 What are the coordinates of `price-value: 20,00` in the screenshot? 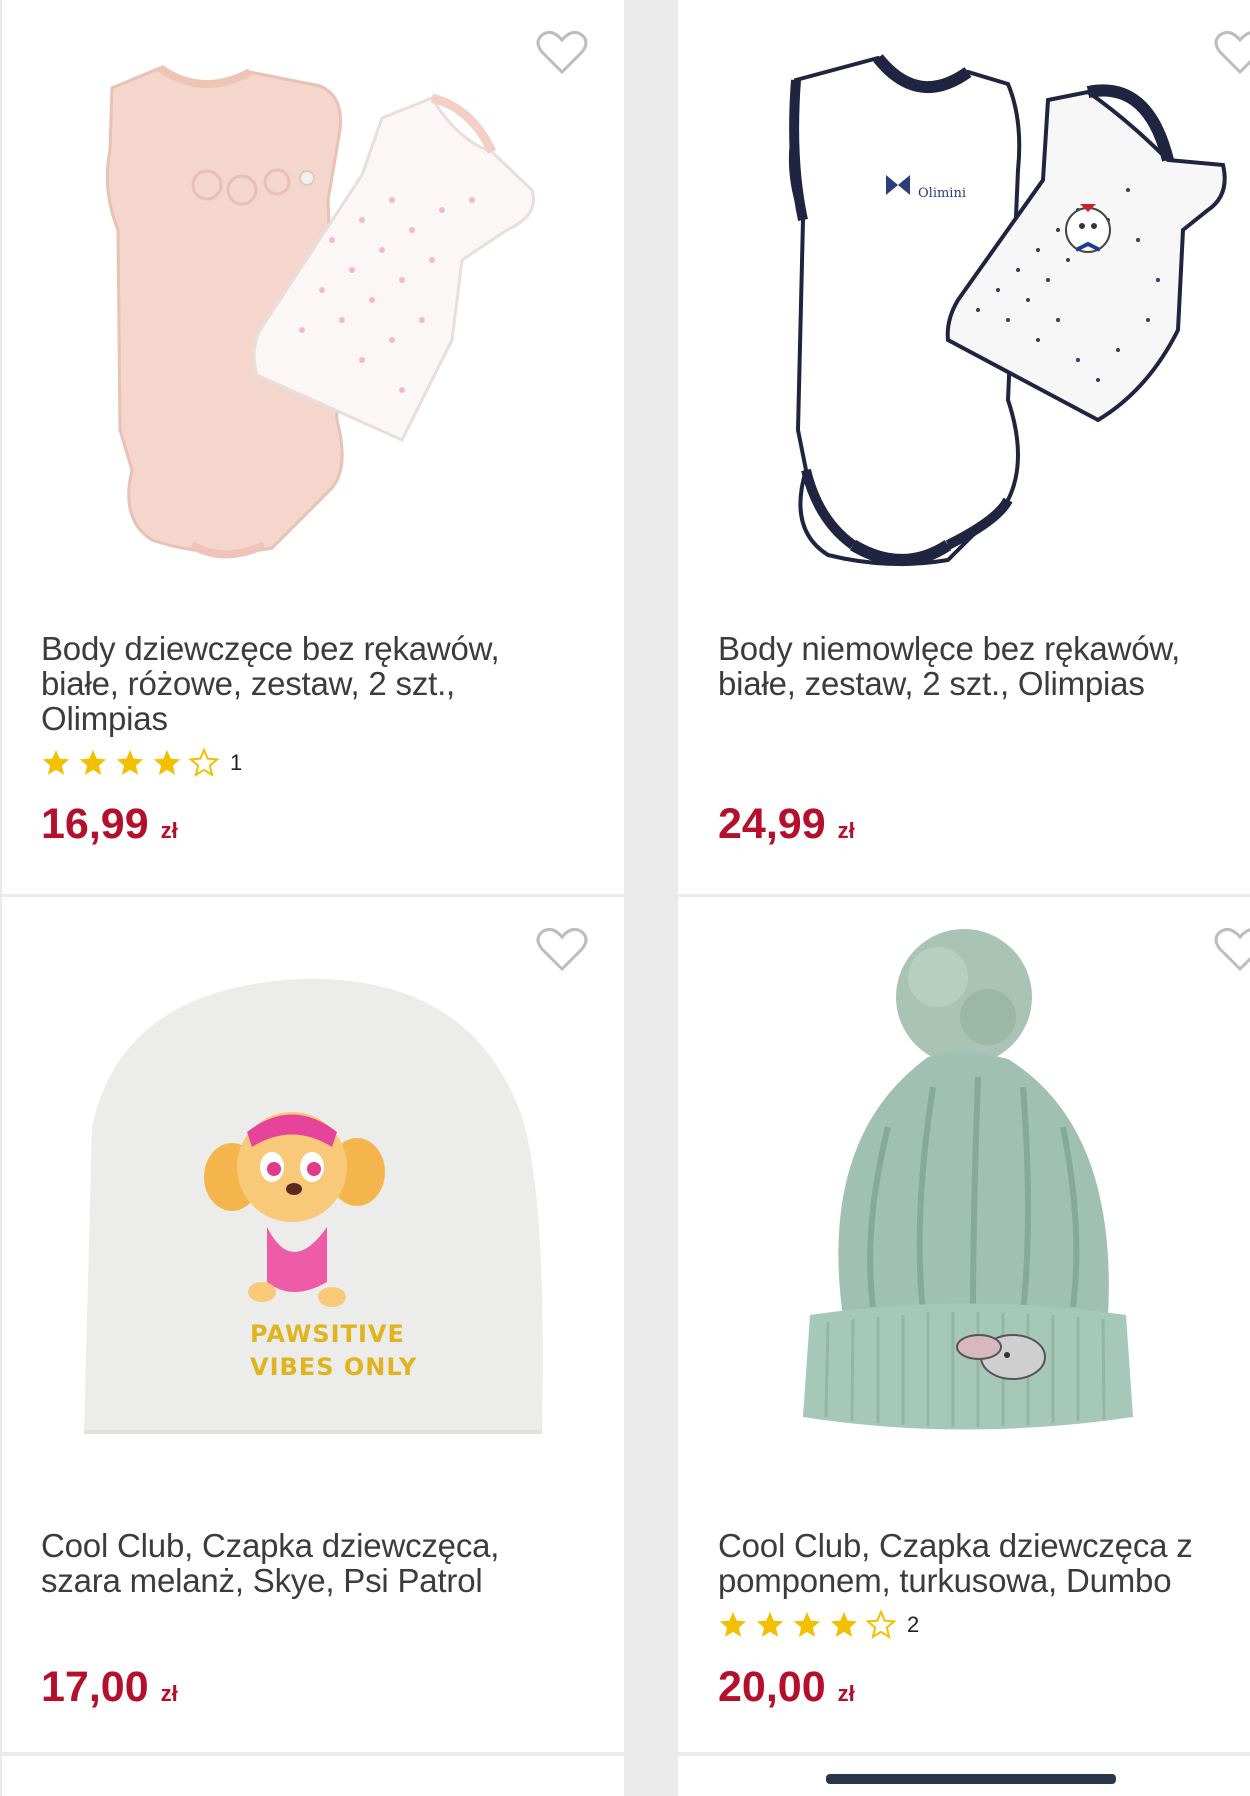 It's located at (772, 1687).